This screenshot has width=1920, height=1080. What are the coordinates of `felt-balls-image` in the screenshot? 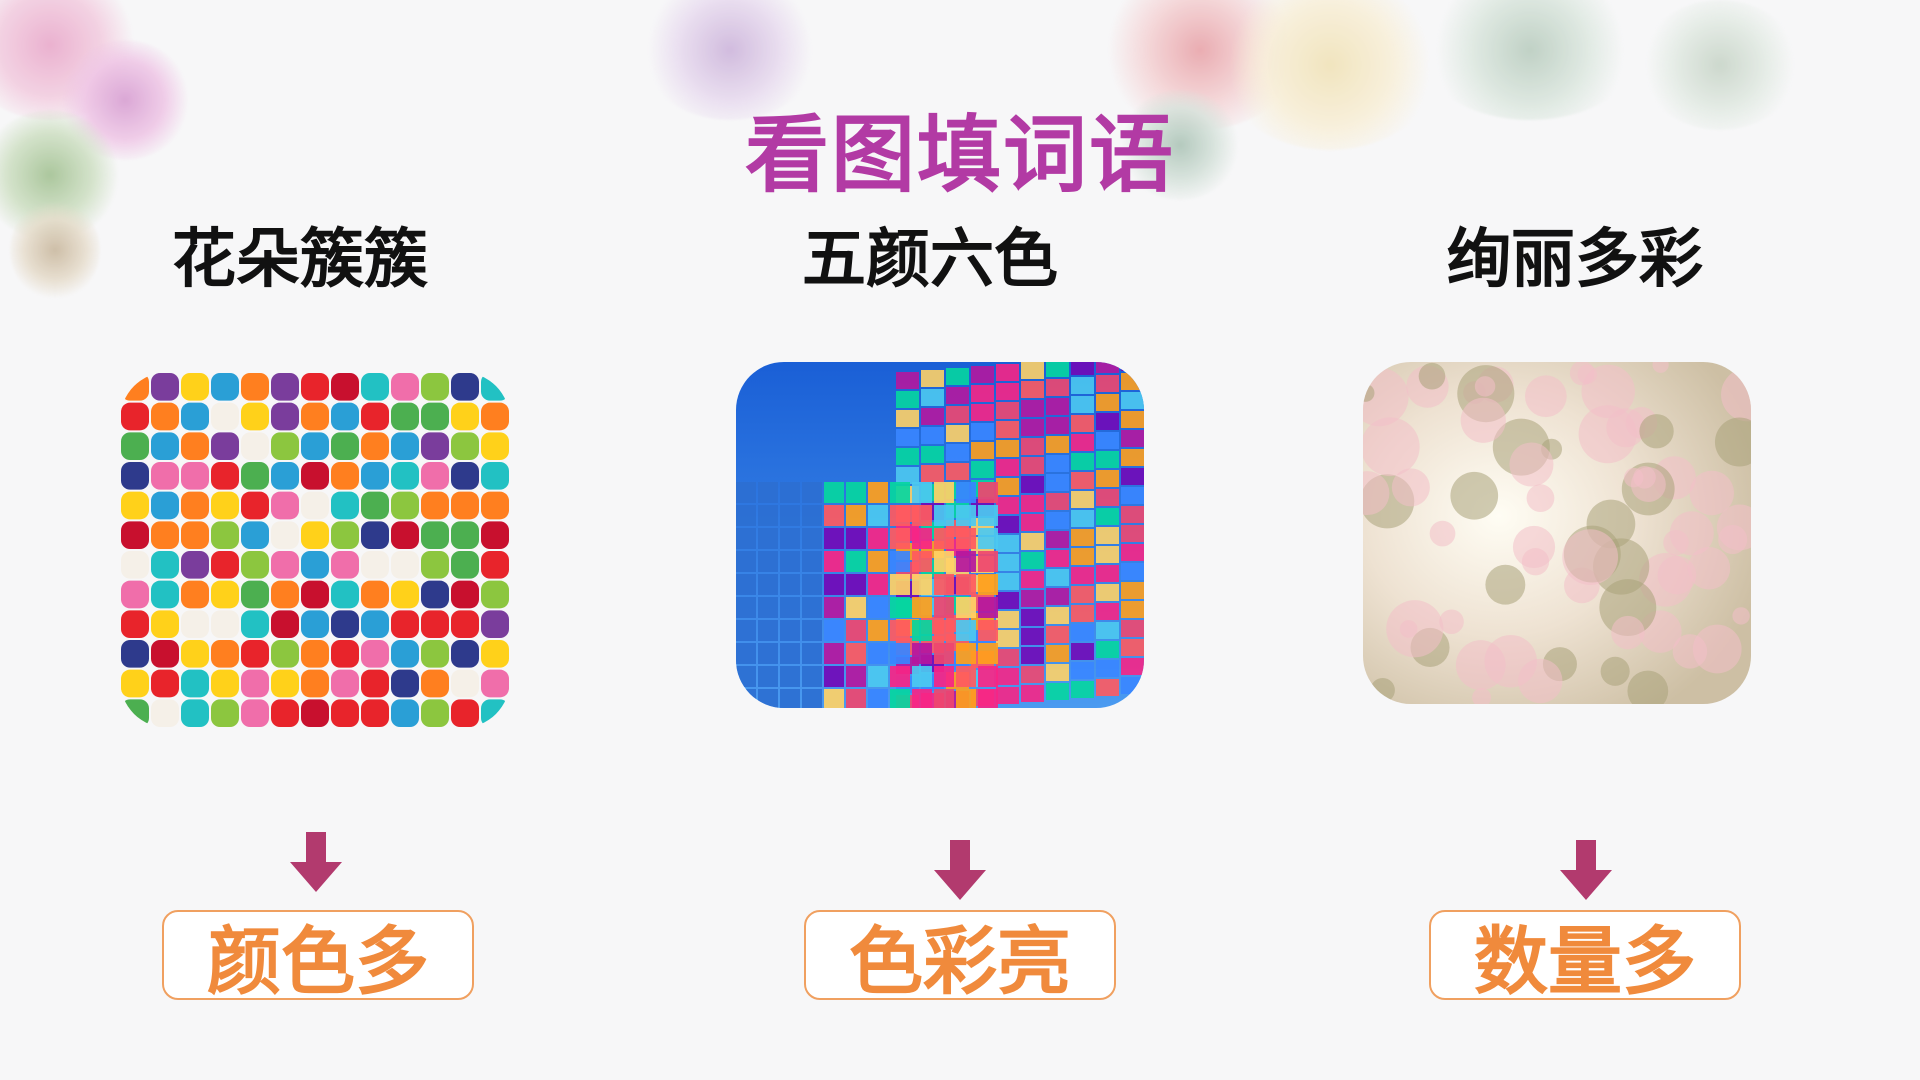 It's located at (315, 550).